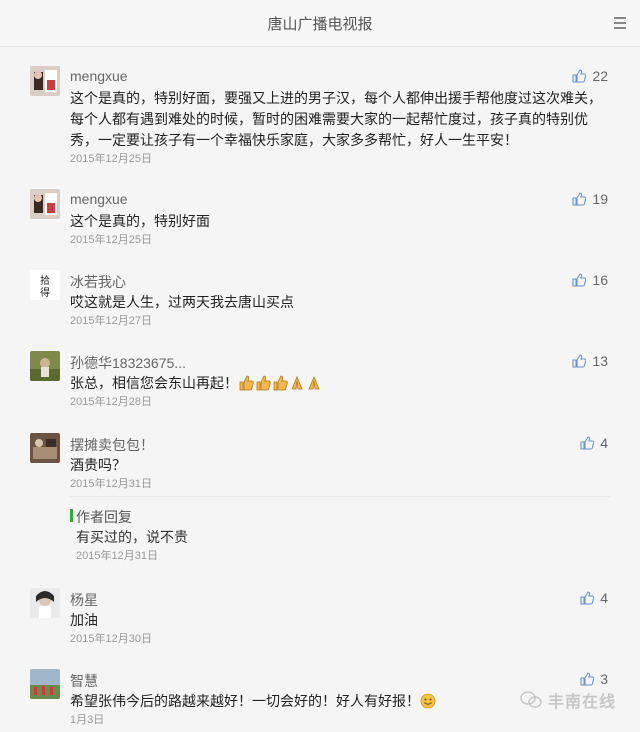  Describe the element at coordinates (111, 321) in the screenshot. I see `comment-date: 2015年12月27日` at that location.